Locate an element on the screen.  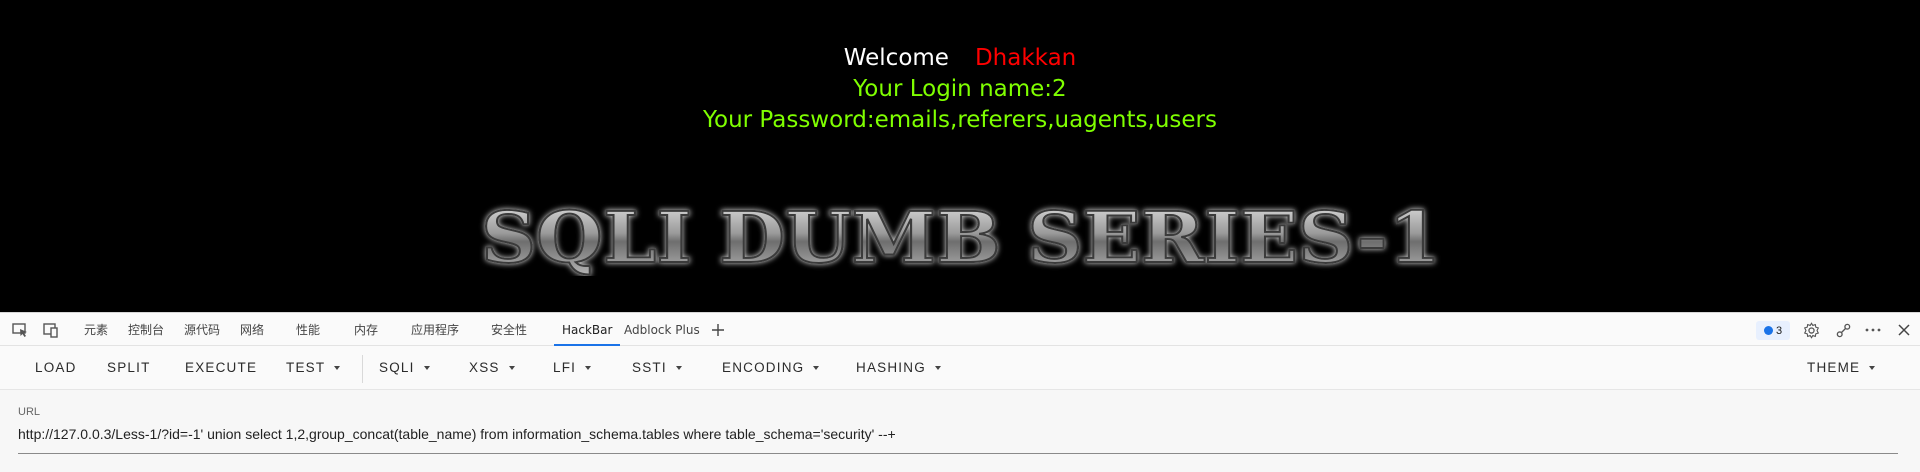
encoding-menu: ENCODING is located at coordinates (771, 368).